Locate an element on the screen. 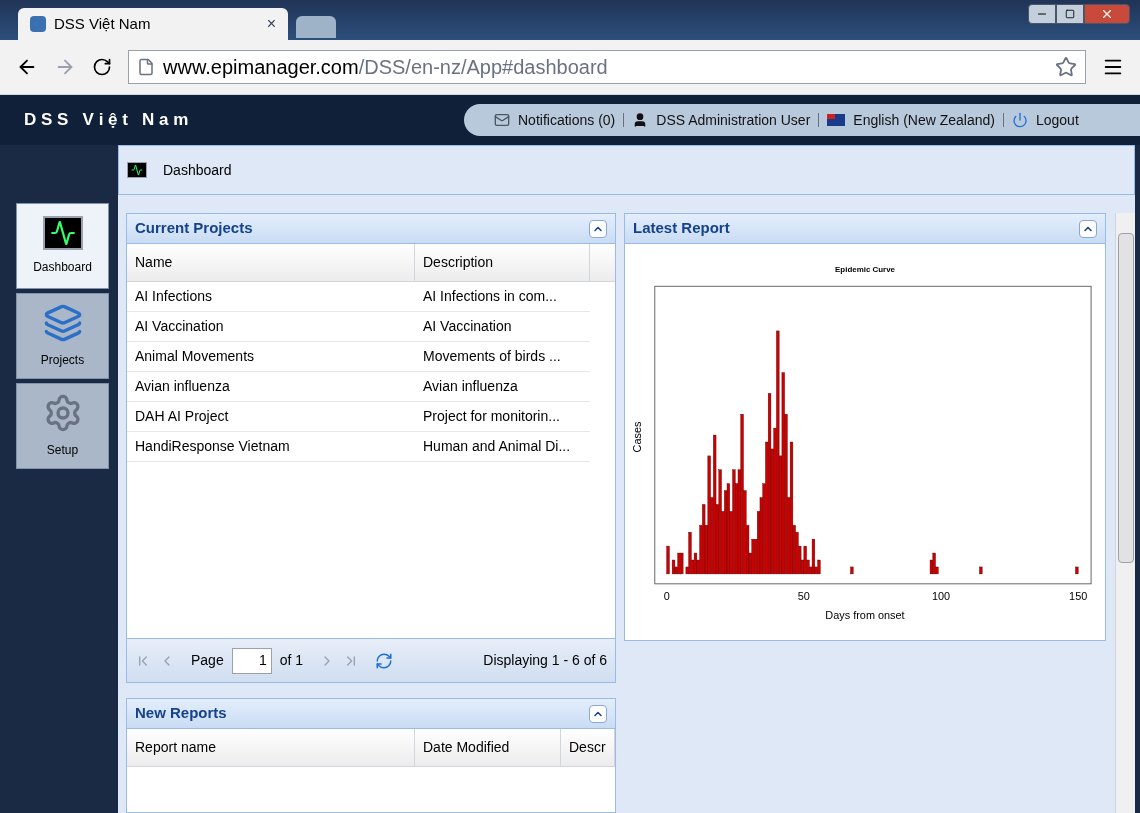 This screenshot has height=813, width=1140. maximize-button is located at coordinates (1070, 14).